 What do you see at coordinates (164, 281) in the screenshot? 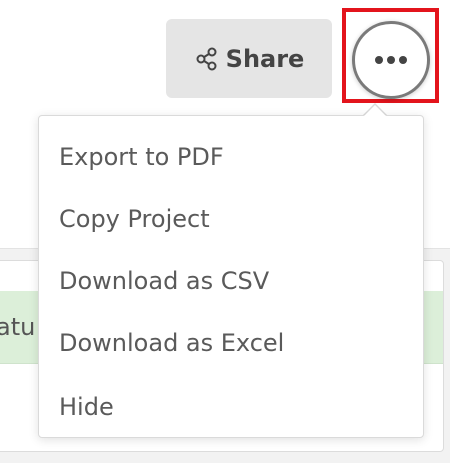
I see `menu-item-download-csv: Download as CSV` at bounding box center [164, 281].